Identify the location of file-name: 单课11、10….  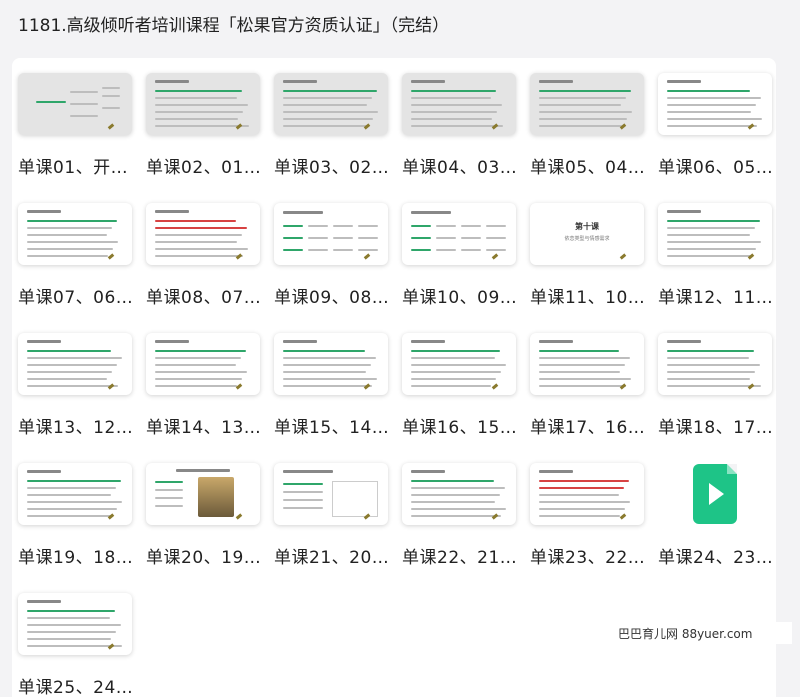
(587, 298).